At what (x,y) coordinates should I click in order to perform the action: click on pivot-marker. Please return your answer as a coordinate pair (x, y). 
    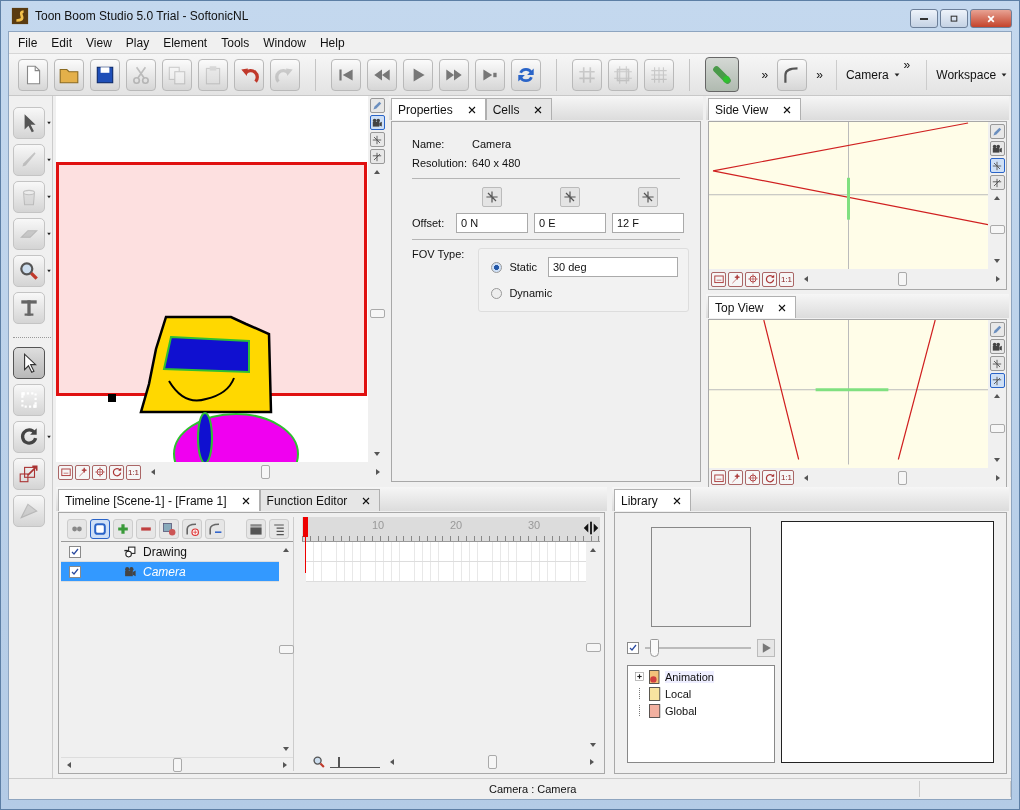
    Looking at the image, I should click on (112, 398).